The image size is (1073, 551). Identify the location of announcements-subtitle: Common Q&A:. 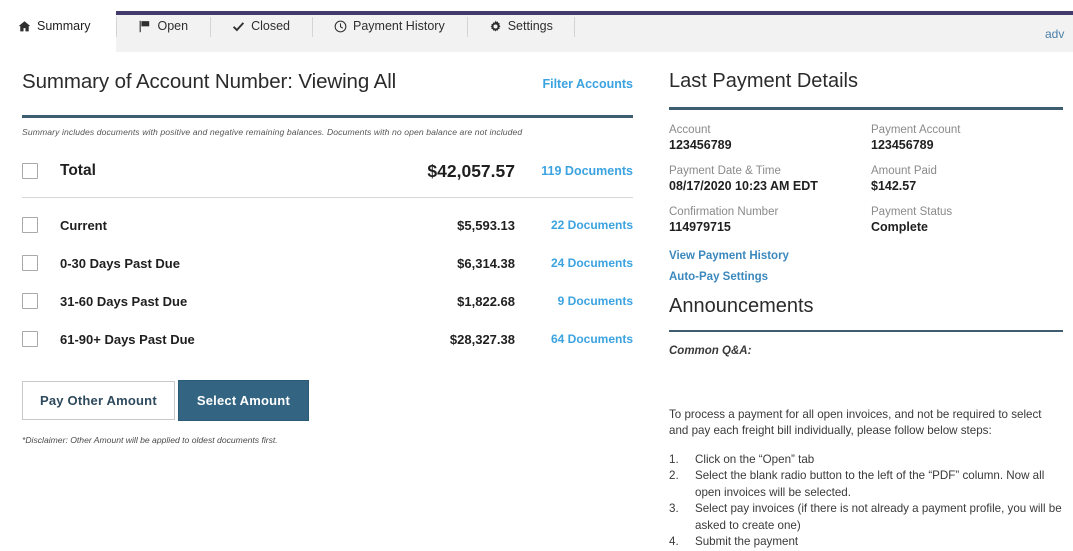
(710, 351).